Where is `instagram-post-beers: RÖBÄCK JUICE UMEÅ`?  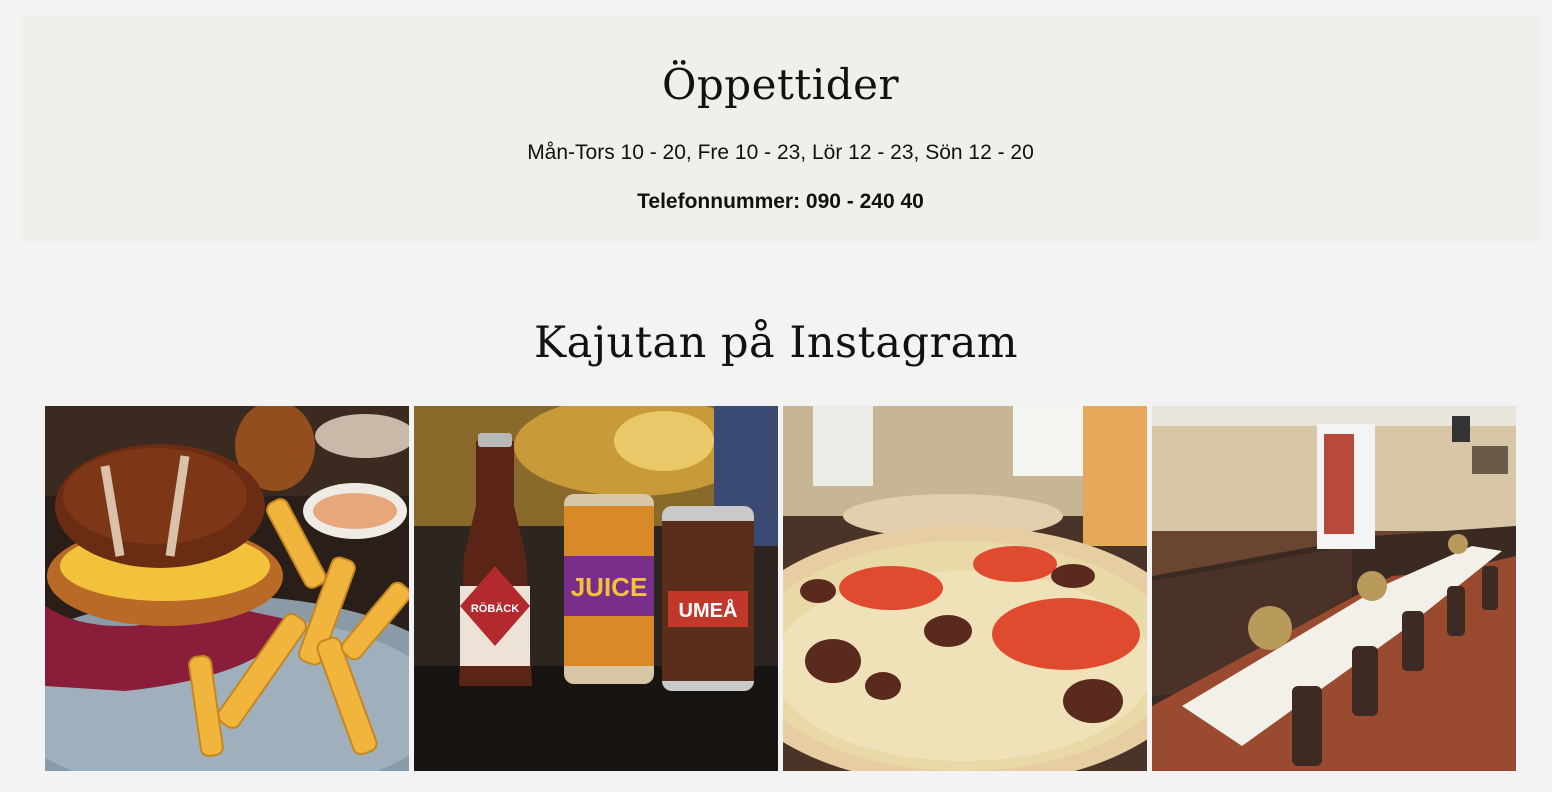 instagram-post-beers: RÖBÄCK JUICE UMEÅ is located at coordinates (596, 588).